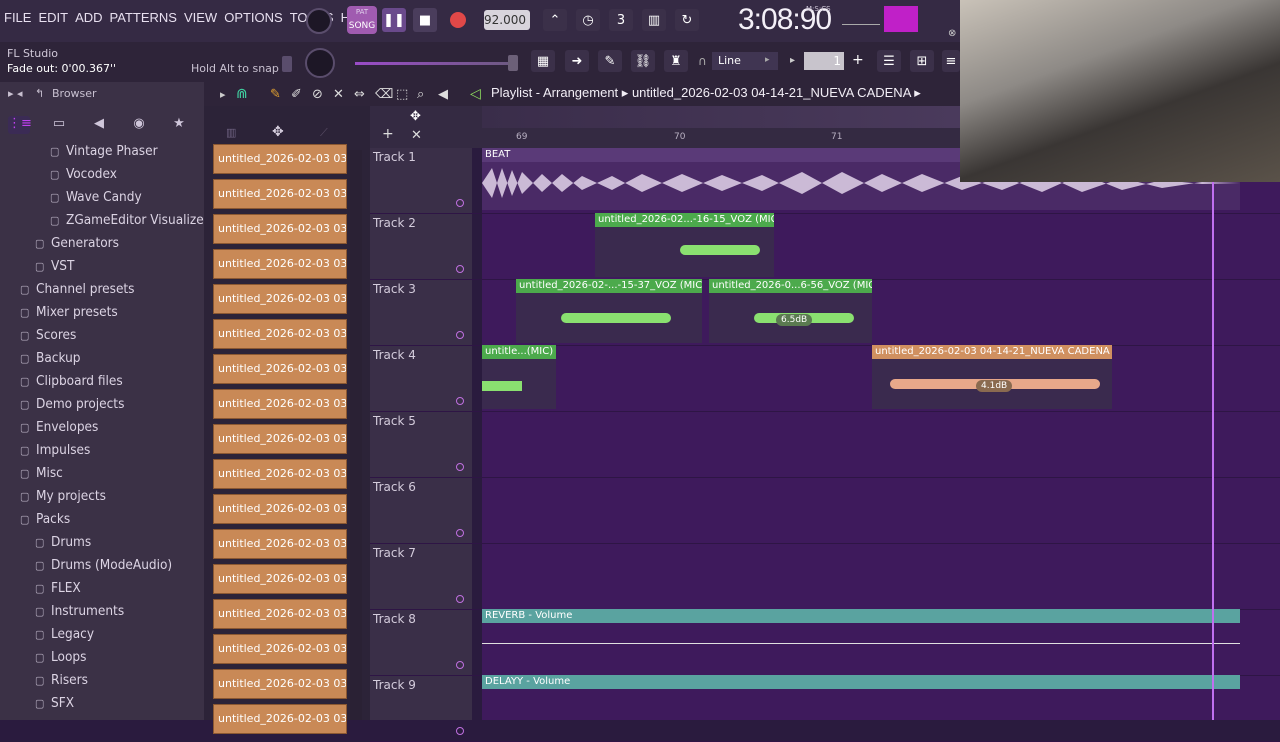 Image resolution: width=1280 pixels, height=742 pixels. I want to click on browser-arrows-icon: ▸ ◂, so click(15, 93).